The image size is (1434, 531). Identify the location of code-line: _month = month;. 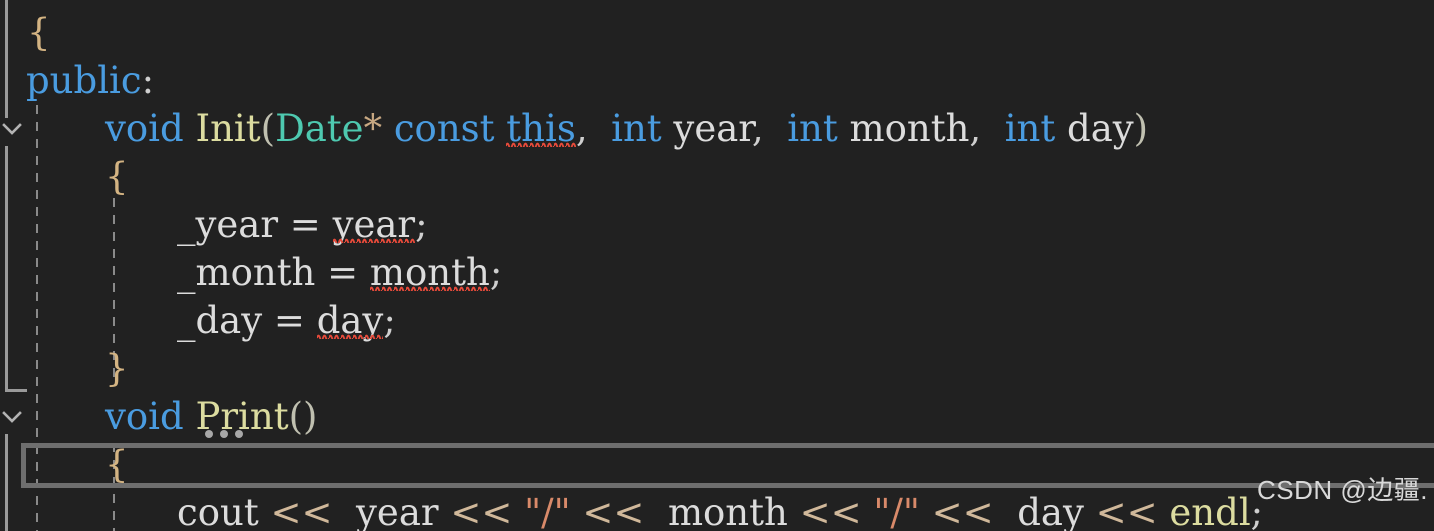
(251, 273).